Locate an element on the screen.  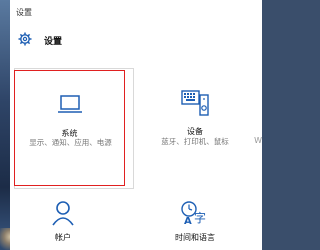
tile-time-language-label: 时间和语言 is located at coordinates (195, 237).